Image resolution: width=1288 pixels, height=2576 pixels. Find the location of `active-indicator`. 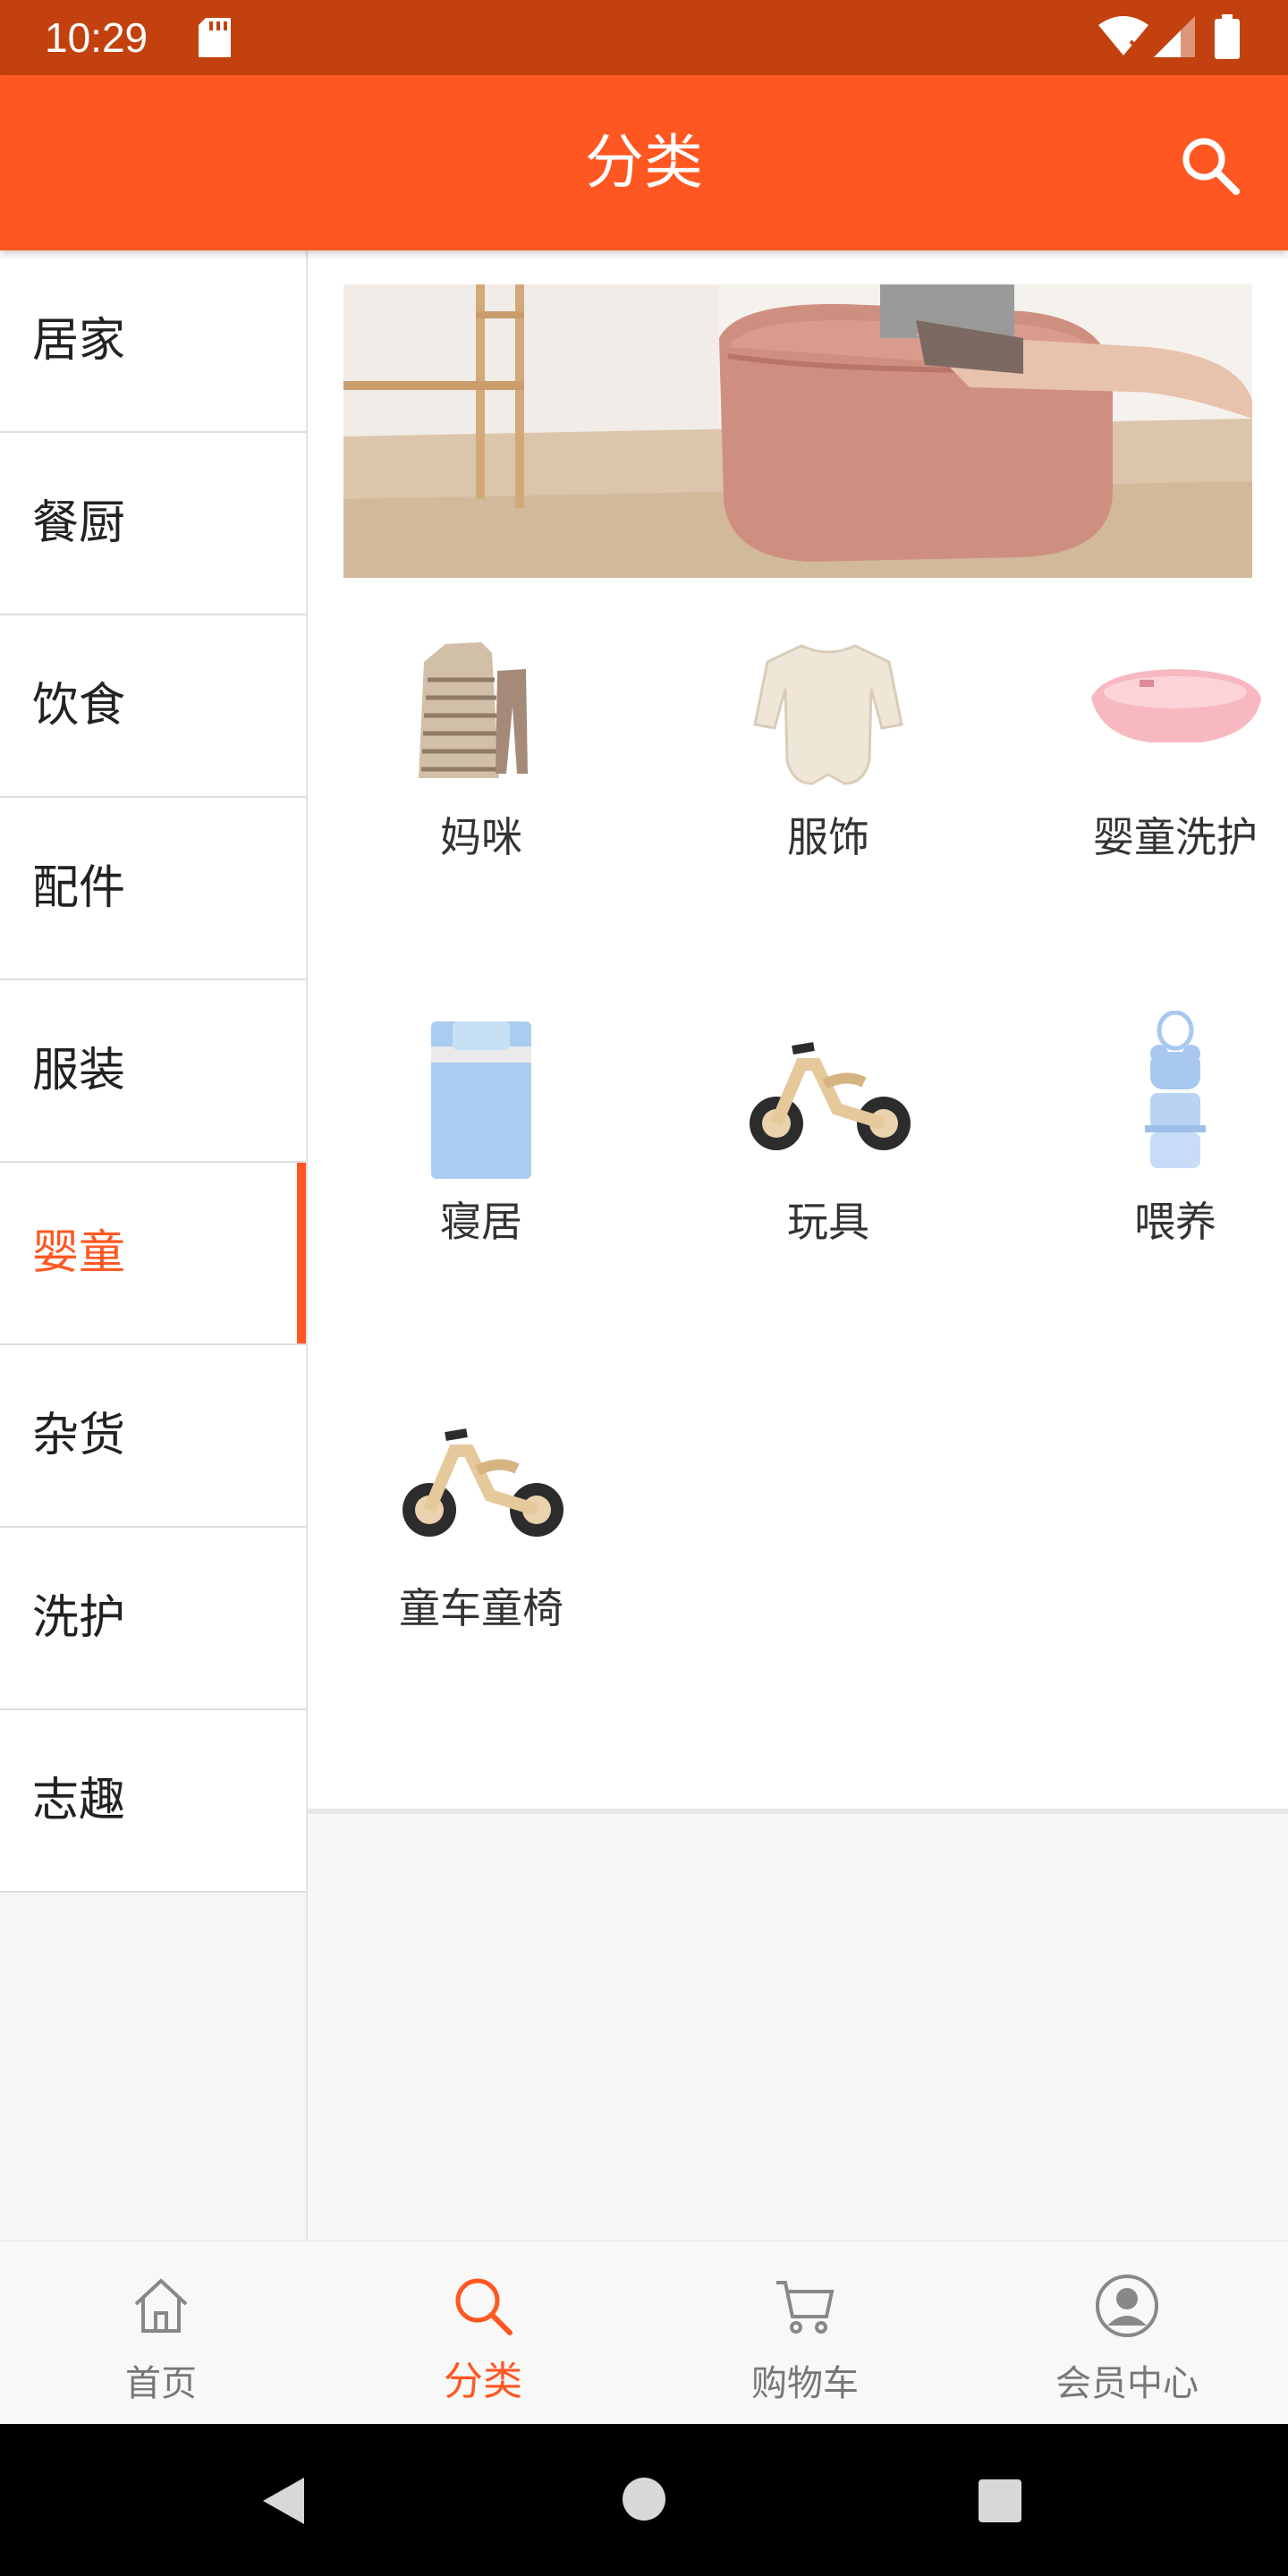

active-indicator is located at coordinates (301, 1253).